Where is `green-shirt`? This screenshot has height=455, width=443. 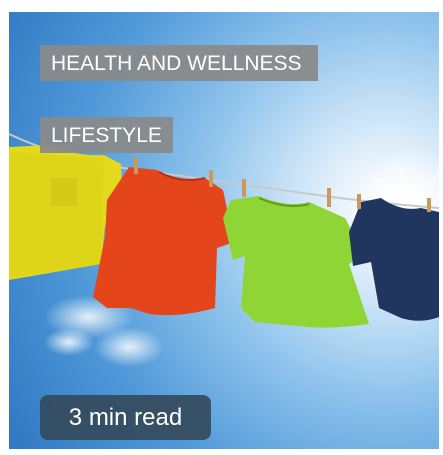 green-shirt is located at coordinates (296, 262).